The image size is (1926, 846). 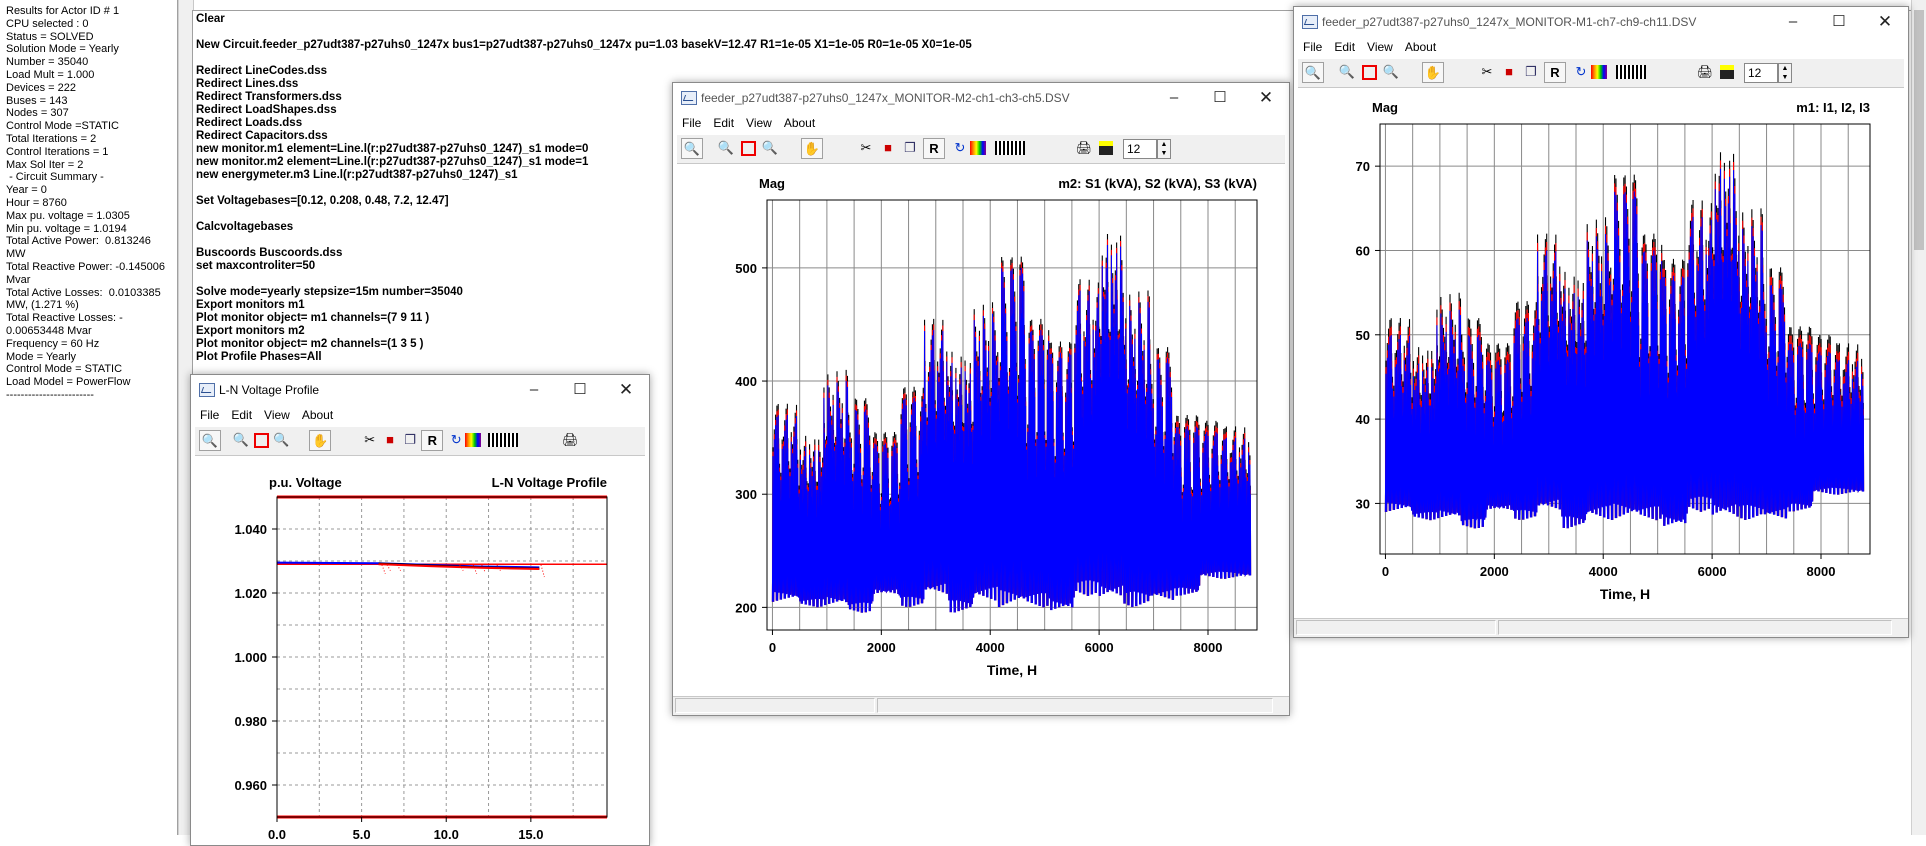 What do you see at coordinates (549, 482) in the screenshot?
I see `chart-title: L-N Voltage Profile` at bounding box center [549, 482].